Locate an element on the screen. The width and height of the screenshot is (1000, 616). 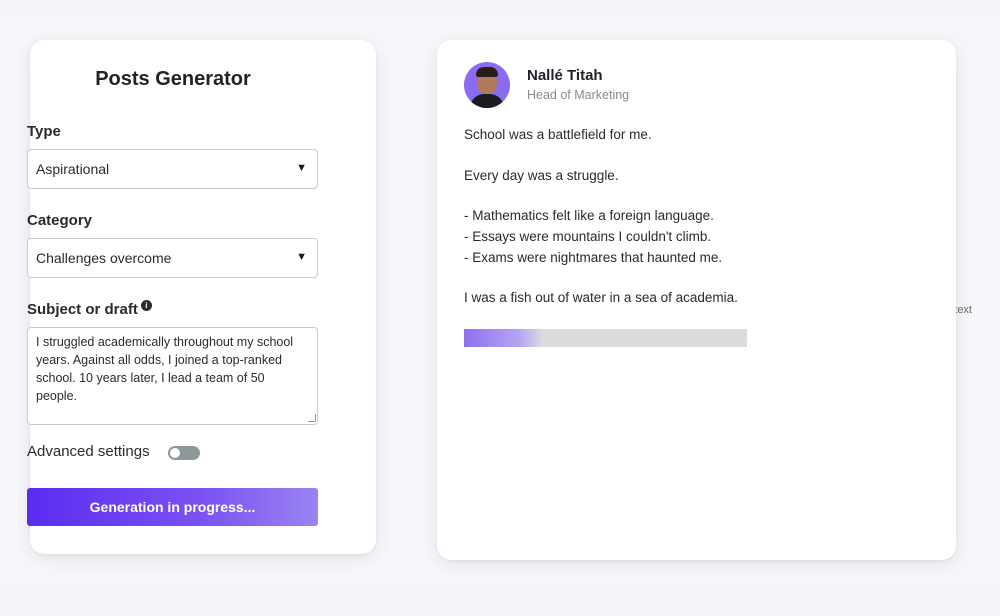
type-select-value: Aspirational is located at coordinates (73, 169).